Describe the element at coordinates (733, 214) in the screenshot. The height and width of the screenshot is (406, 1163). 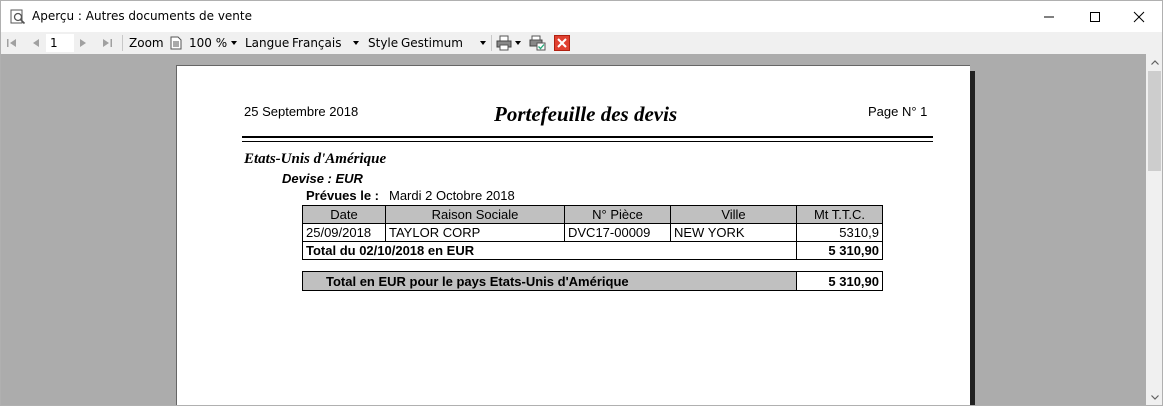
I see `column-header-ville: Ville` at that location.